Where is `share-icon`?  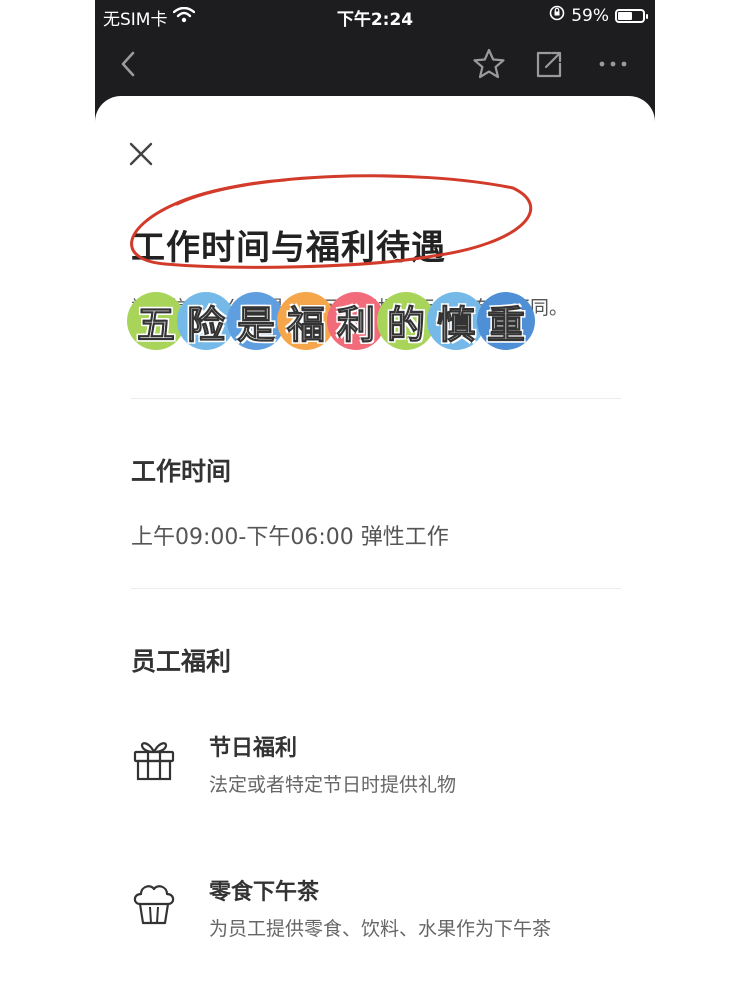
share-icon is located at coordinates (549, 64).